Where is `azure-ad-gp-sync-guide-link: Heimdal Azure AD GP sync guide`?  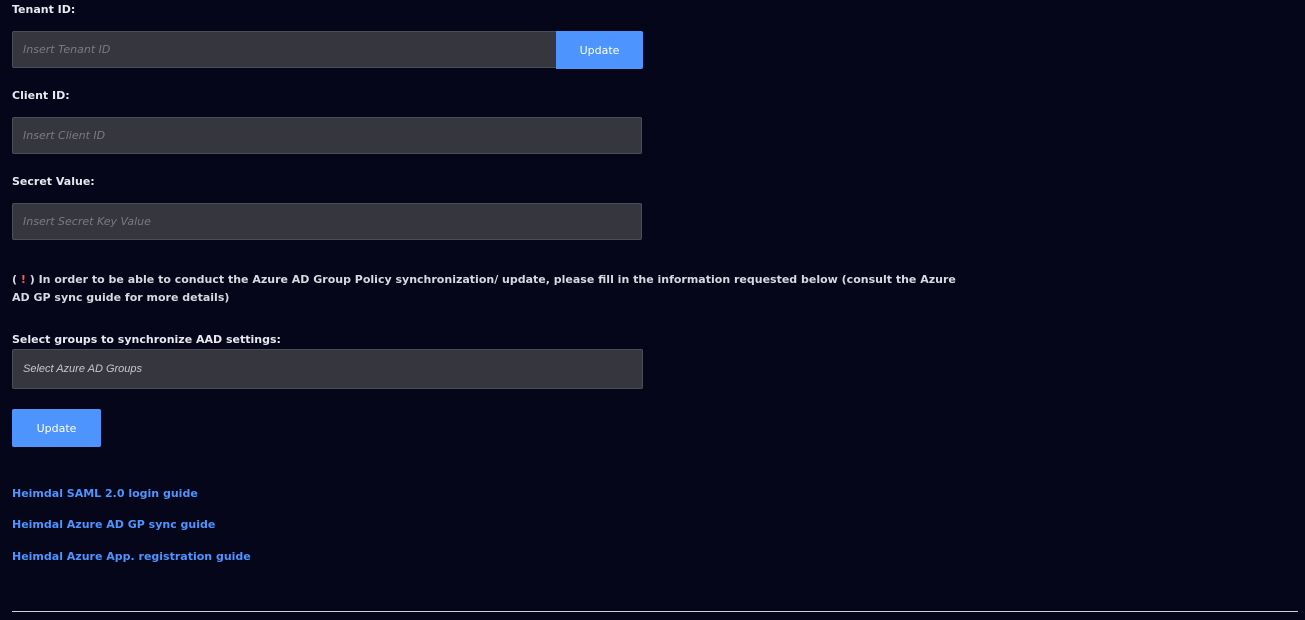 azure-ad-gp-sync-guide-link: Heimdal Azure AD GP sync guide is located at coordinates (113, 524).